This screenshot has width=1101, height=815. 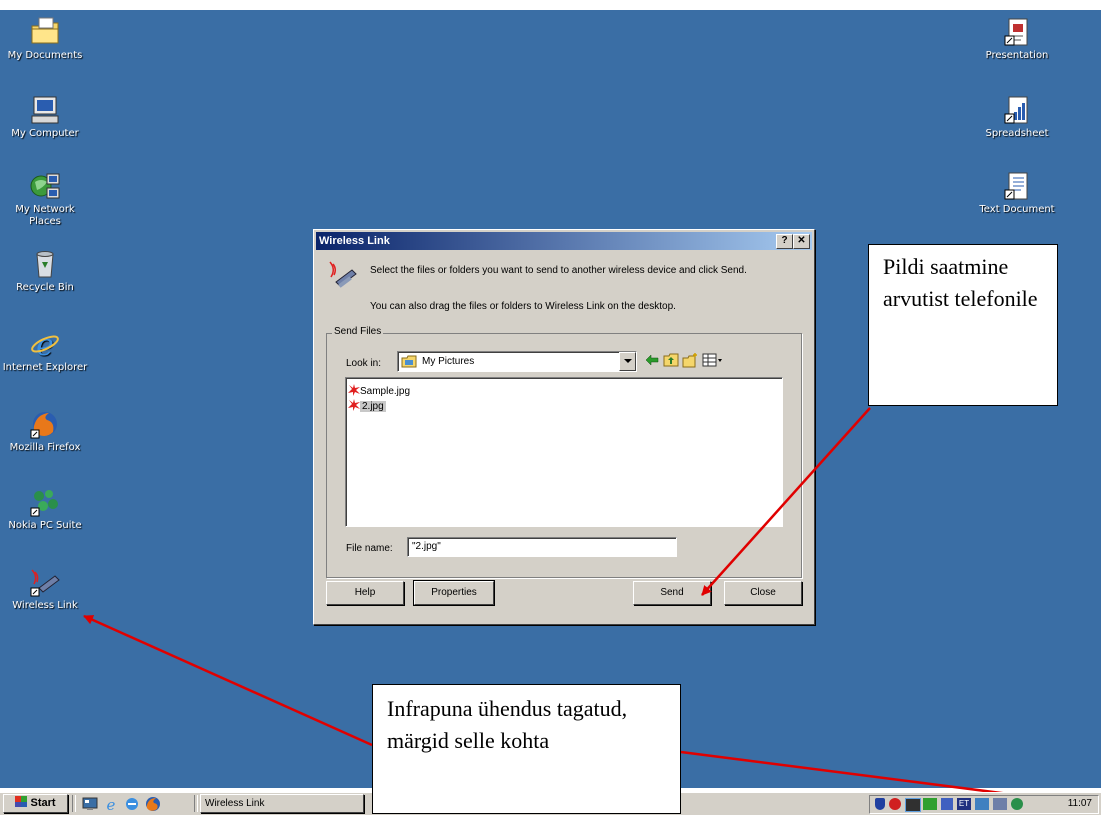 I want to click on recycle-bin-icon, so click(x=45, y=264).